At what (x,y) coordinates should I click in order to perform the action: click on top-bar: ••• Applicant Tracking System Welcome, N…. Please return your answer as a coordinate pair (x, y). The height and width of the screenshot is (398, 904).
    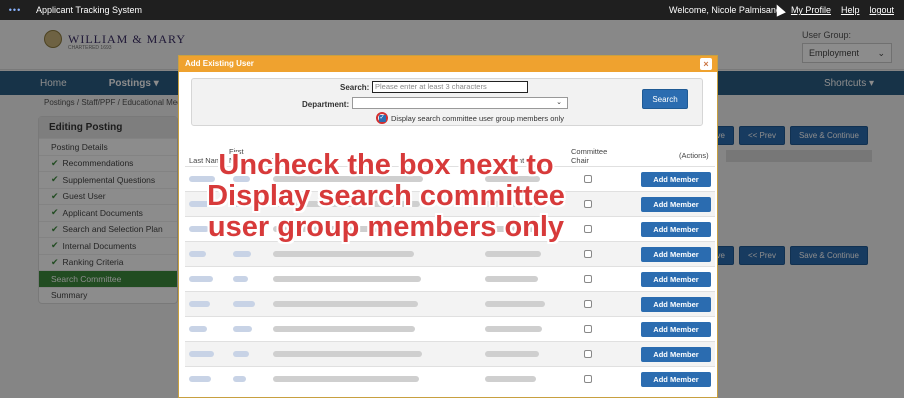
    Looking at the image, I should click on (452, 10).